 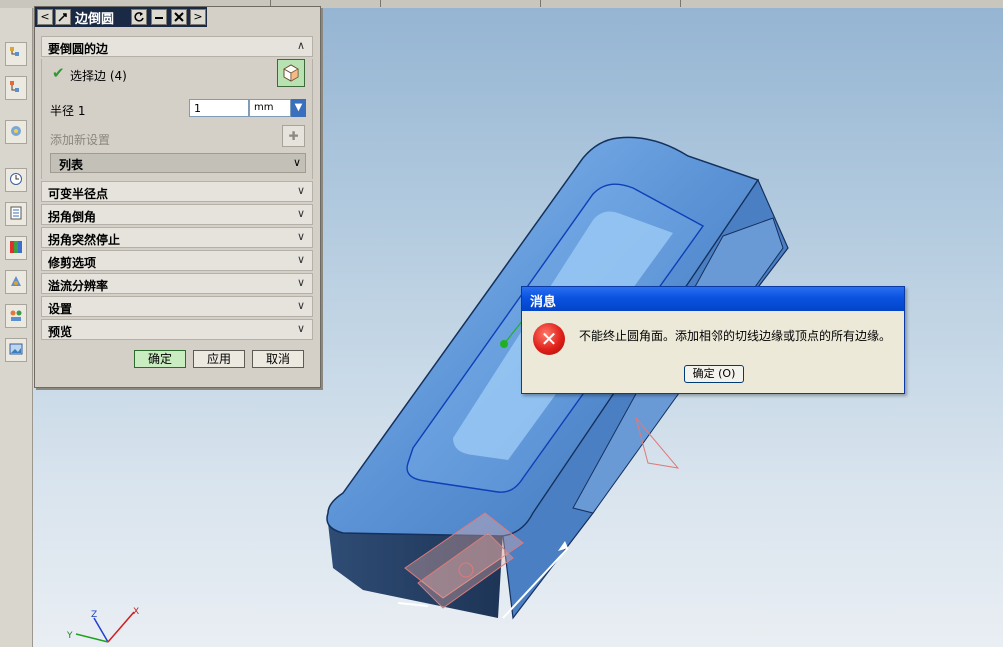 I want to click on close-icon, so click(x=179, y=17).